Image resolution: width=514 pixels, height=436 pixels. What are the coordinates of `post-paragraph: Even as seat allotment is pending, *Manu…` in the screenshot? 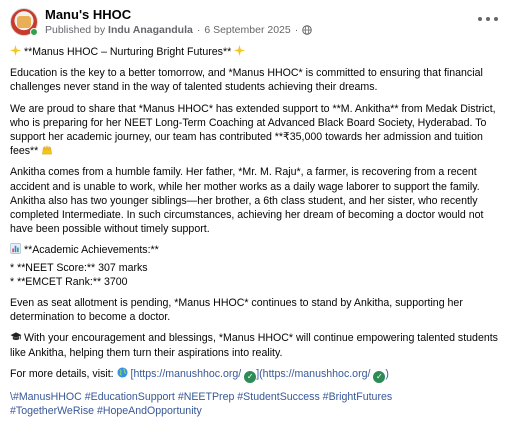 It's located at (236, 310).